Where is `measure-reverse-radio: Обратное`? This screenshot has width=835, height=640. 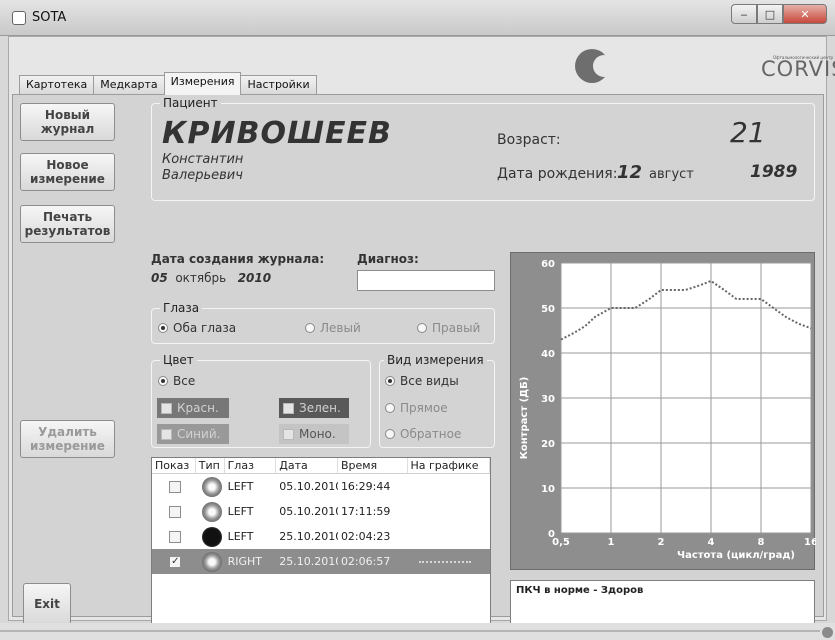 measure-reverse-radio: Обратное is located at coordinates (423, 434).